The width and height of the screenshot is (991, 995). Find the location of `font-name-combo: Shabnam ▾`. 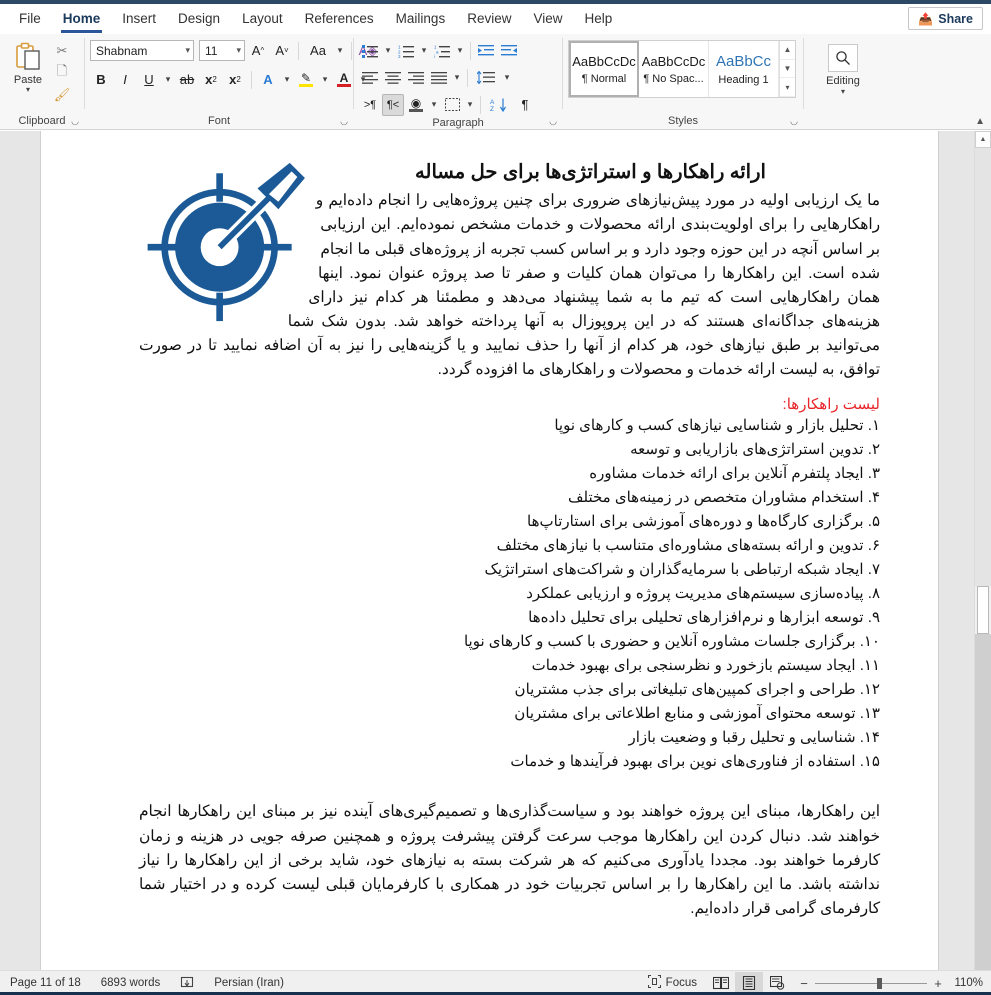

font-name-combo: Shabnam ▾ is located at coordinates (142, 50).